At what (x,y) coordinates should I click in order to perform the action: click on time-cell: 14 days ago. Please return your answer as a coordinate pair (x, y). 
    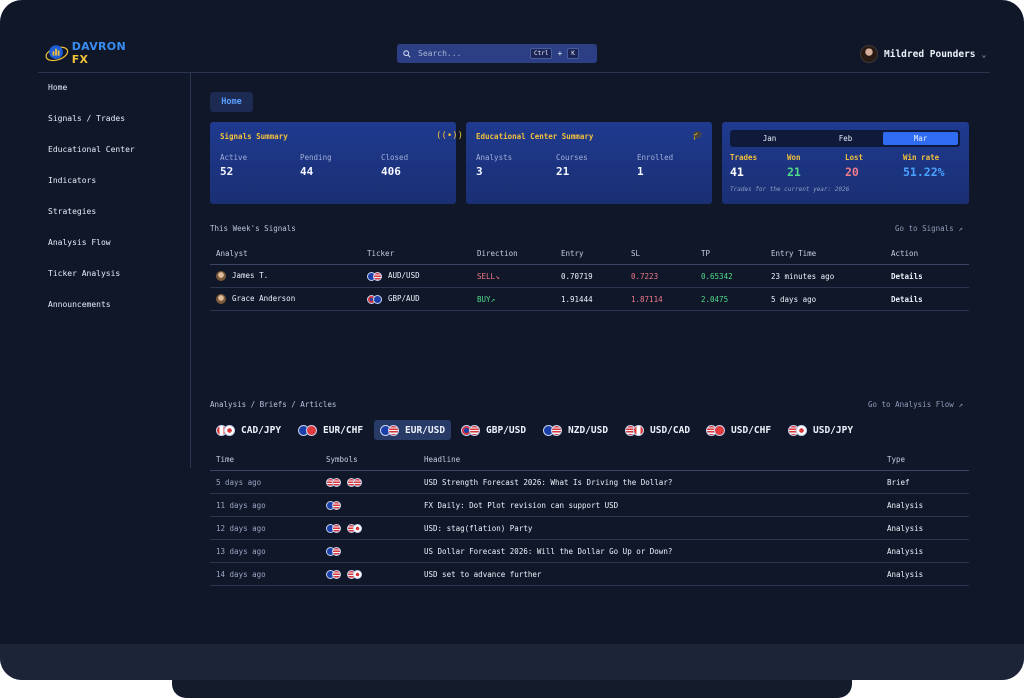
    Looking at the image, I should click on (265, 574).